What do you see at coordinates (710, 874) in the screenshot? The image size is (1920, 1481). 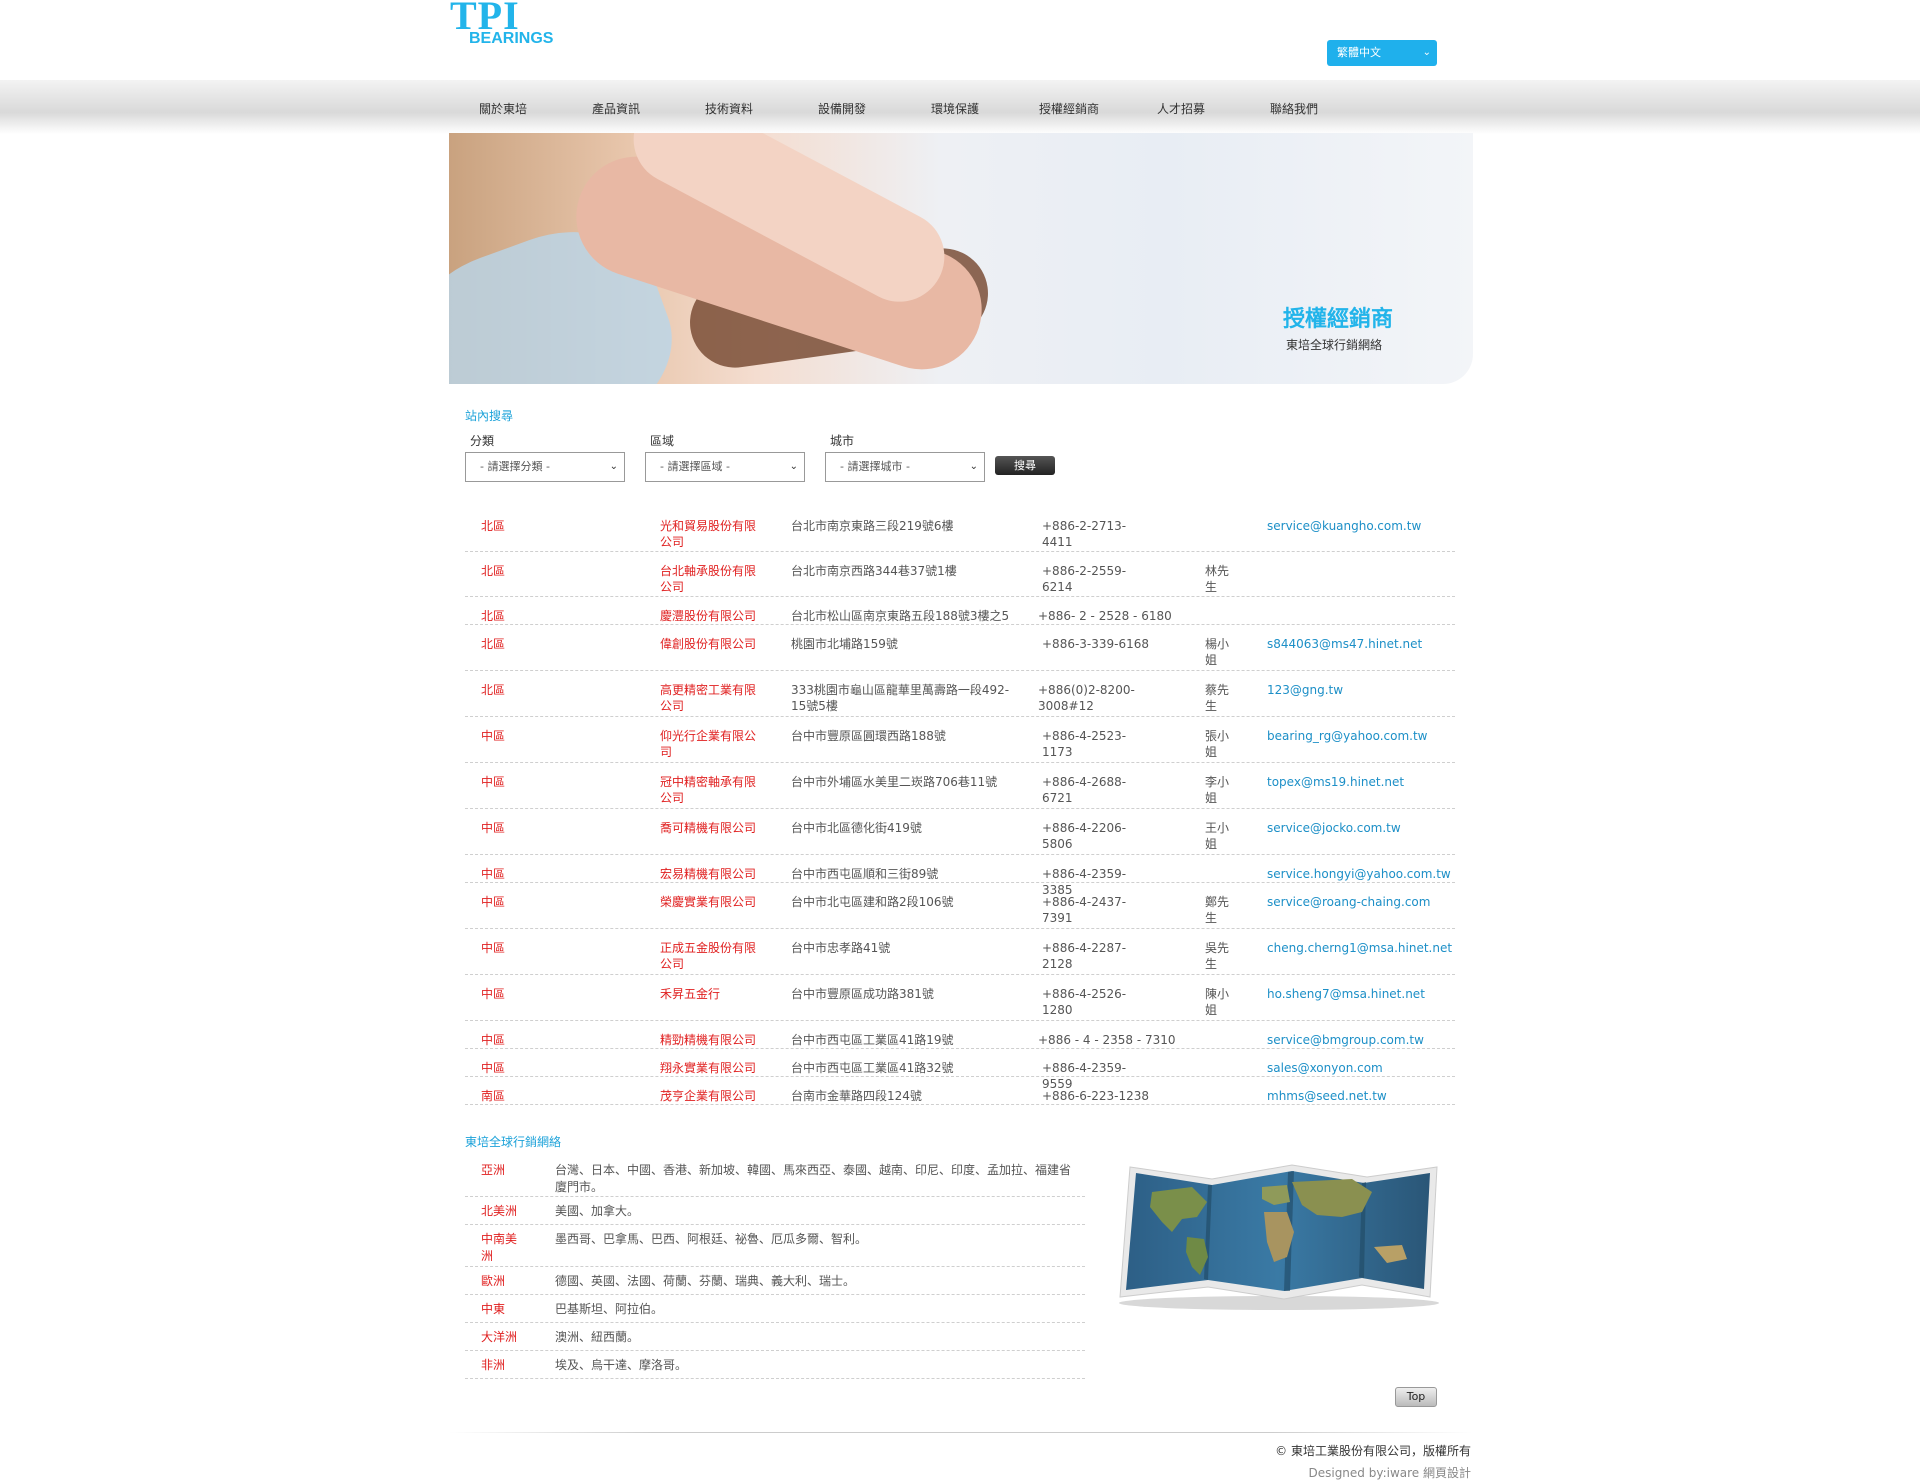 I see `dealer-name: 宏易精機有限公司` at bounding box center [710, 874].